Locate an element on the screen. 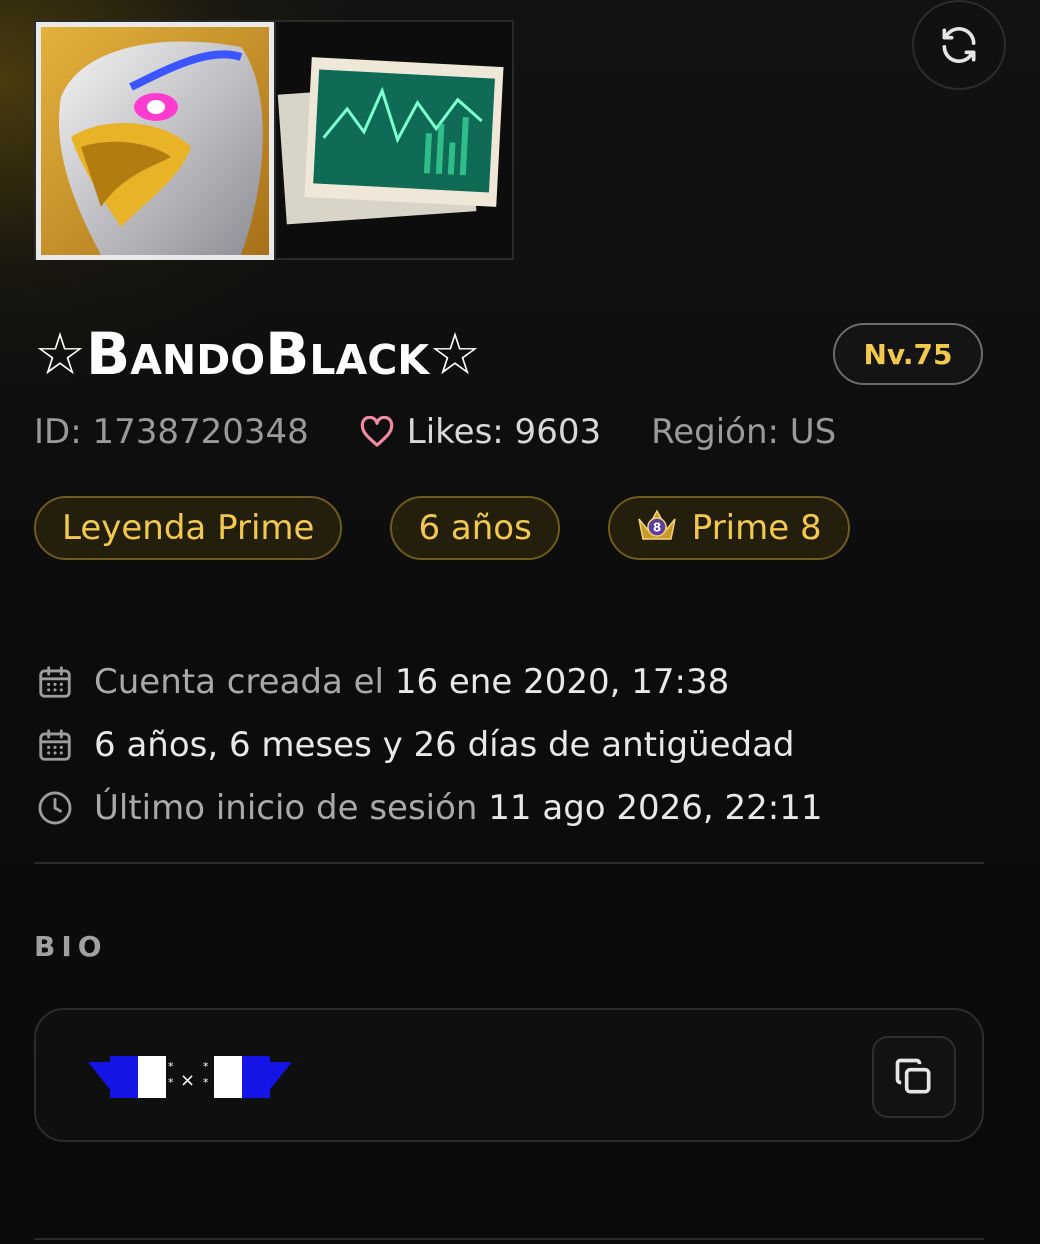 This screenshot has height=1244, width=1040. copy-icon is located at coordinates (913, 1076).